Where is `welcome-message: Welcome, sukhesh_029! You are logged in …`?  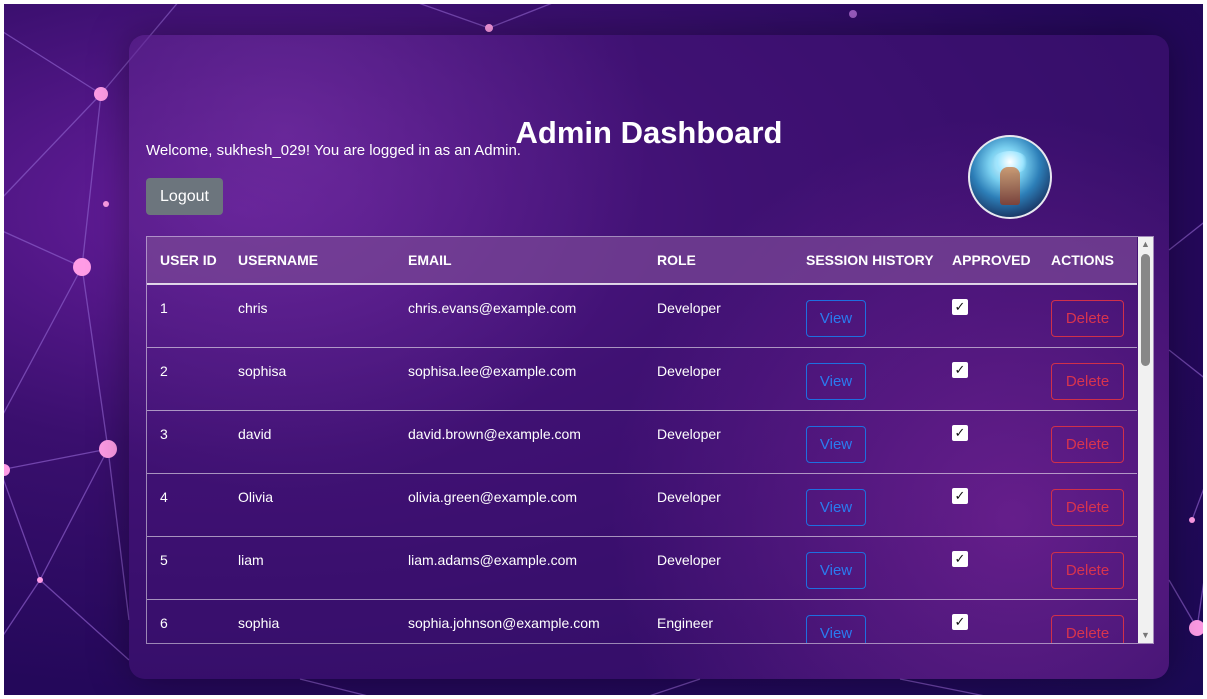
welcome-message: Welcome, sukhesh_029! You are logged in … is located at coordinates (333, 150).